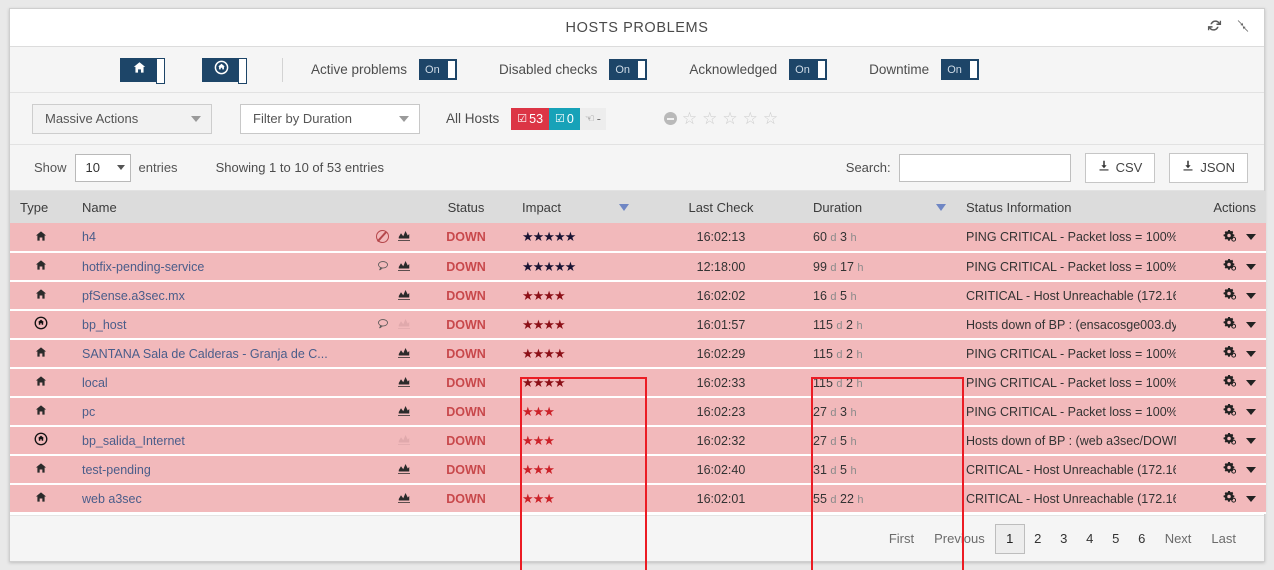 The image size is (1274, 570). Describe the element at coordinates (1178, 539) in the screenshot. I see `pagination-next: Next` at that location.